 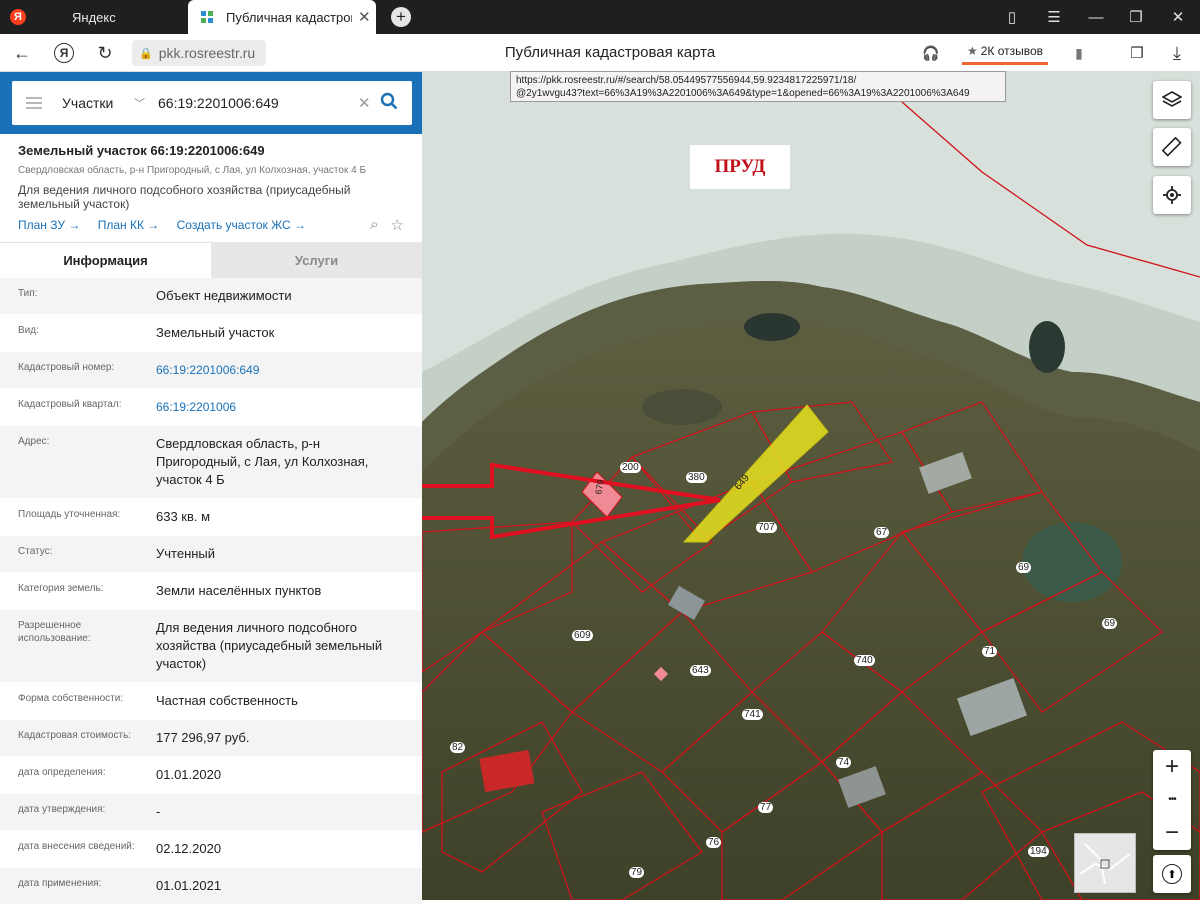 I want to click on tab-pkk: Публичная кадастрова ✕, so click(x=282, y=17).